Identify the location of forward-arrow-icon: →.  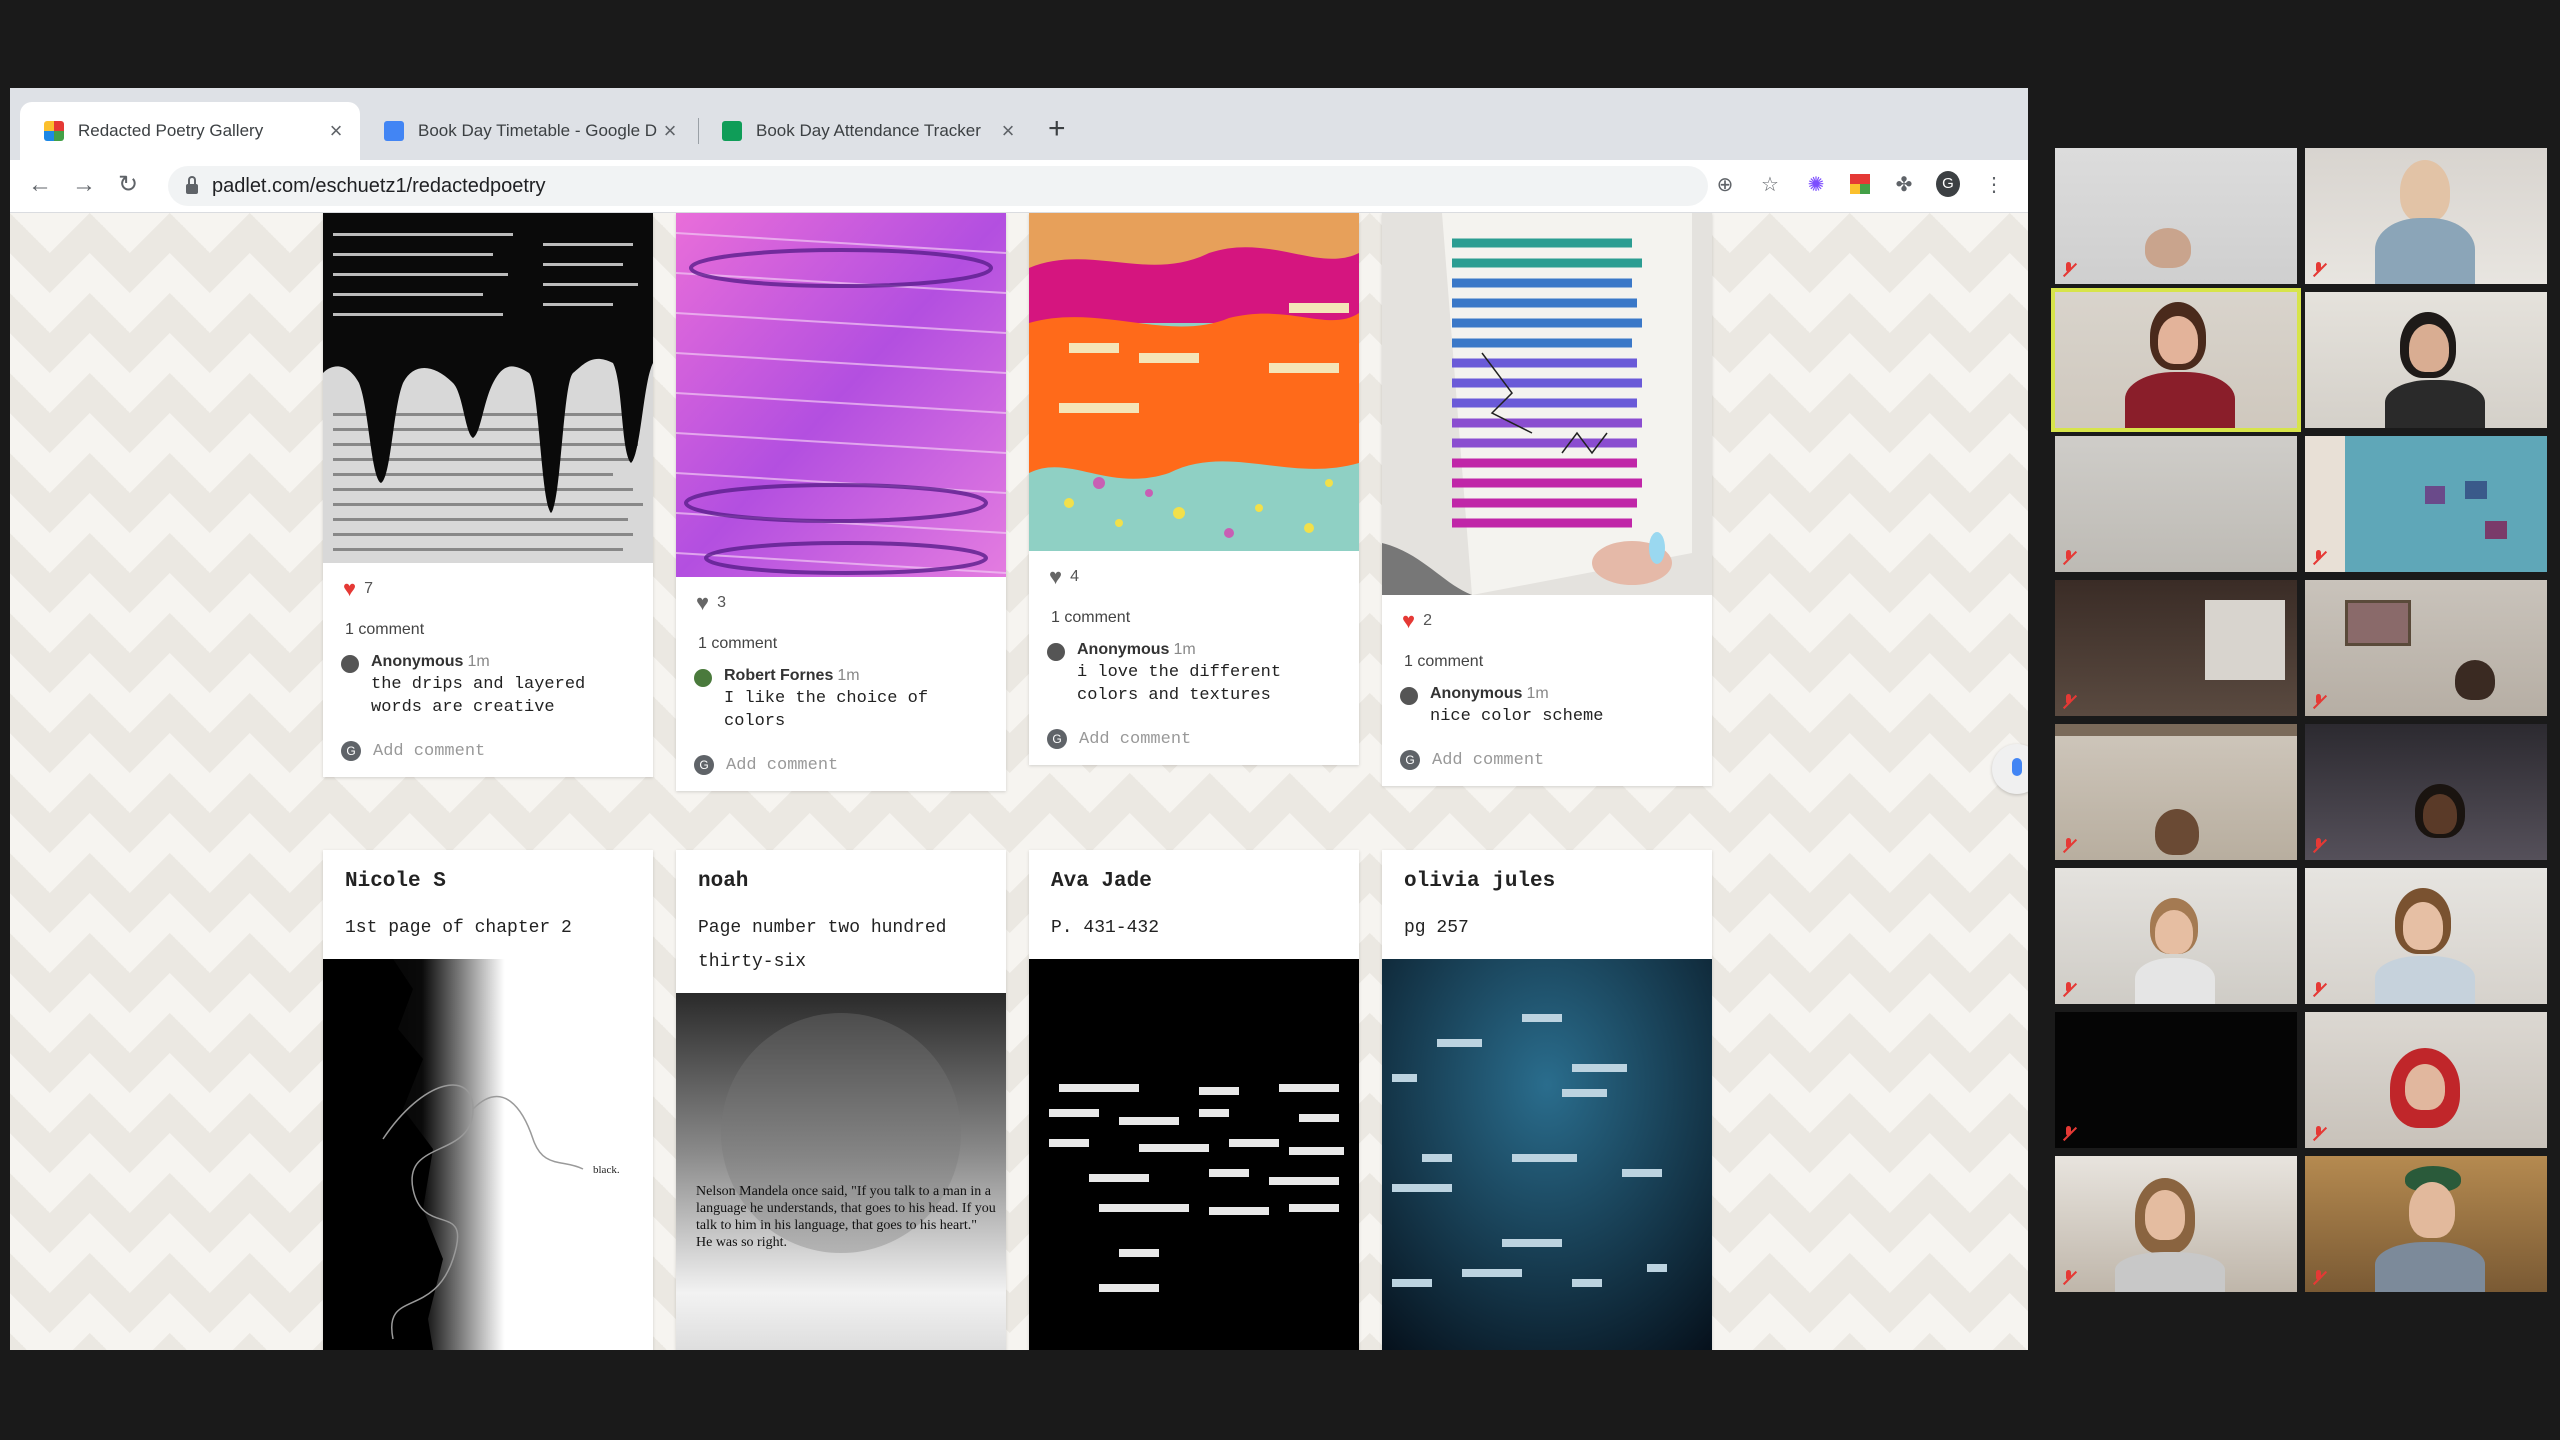
(84, 185).